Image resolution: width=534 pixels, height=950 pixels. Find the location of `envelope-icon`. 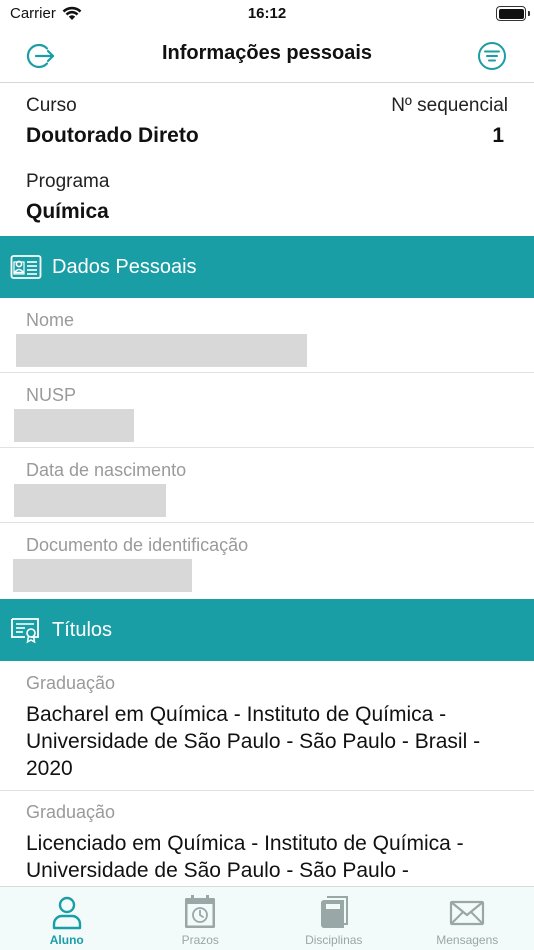

envelope-icon is located at coordinates (467, 913).